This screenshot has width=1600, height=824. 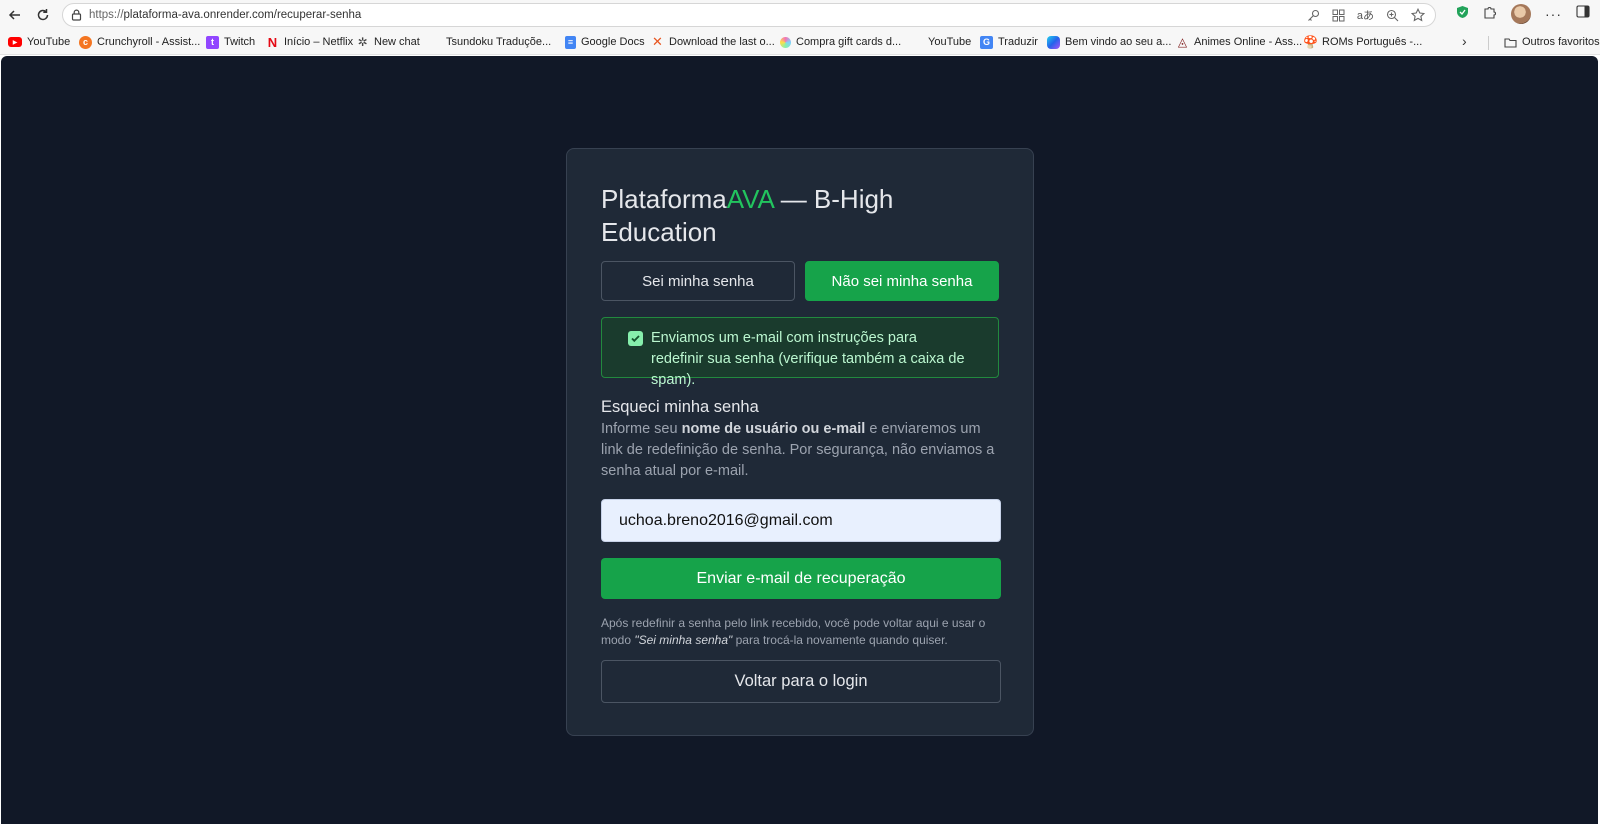 What do you see at coordinates (1182, 42) in the screenshot?
I see `animes-icon: ◬` at bounding box center [1182, 42].